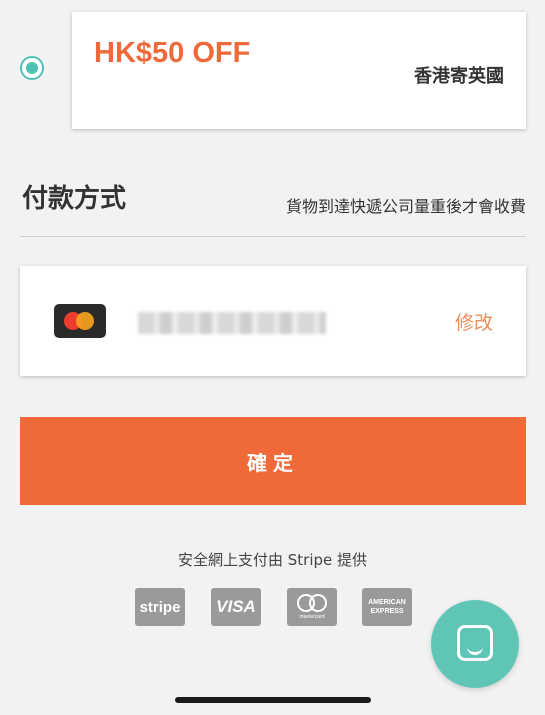 This screenshot has height=715, width=545. Describe the element at coordinates (312, 617) in the screenshot. I see `mastercard-logo-text: mastercard` at that location.